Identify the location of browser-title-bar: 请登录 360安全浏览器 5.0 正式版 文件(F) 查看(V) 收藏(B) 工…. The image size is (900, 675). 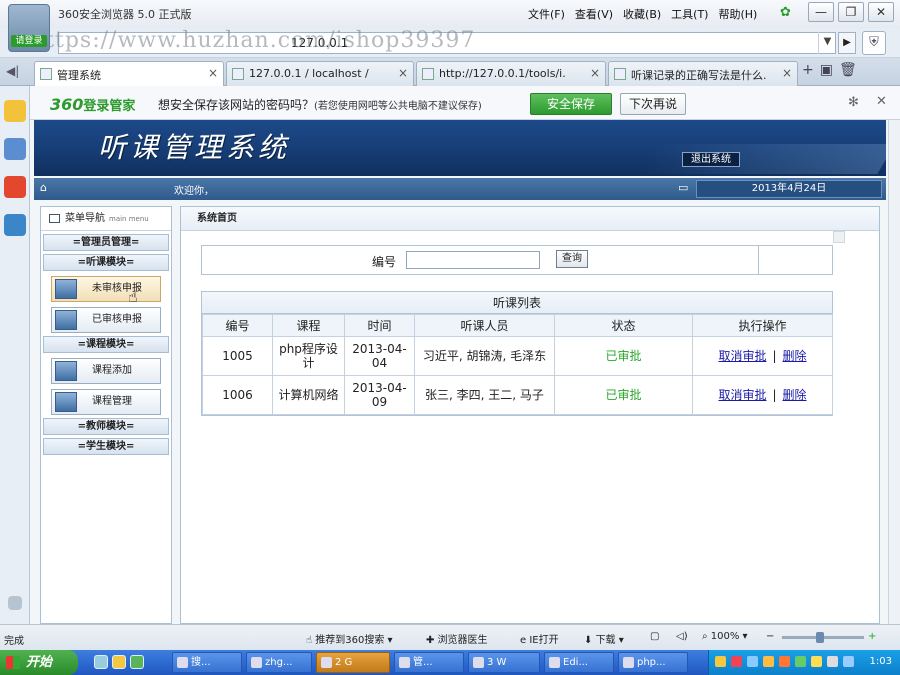
(450, 26).